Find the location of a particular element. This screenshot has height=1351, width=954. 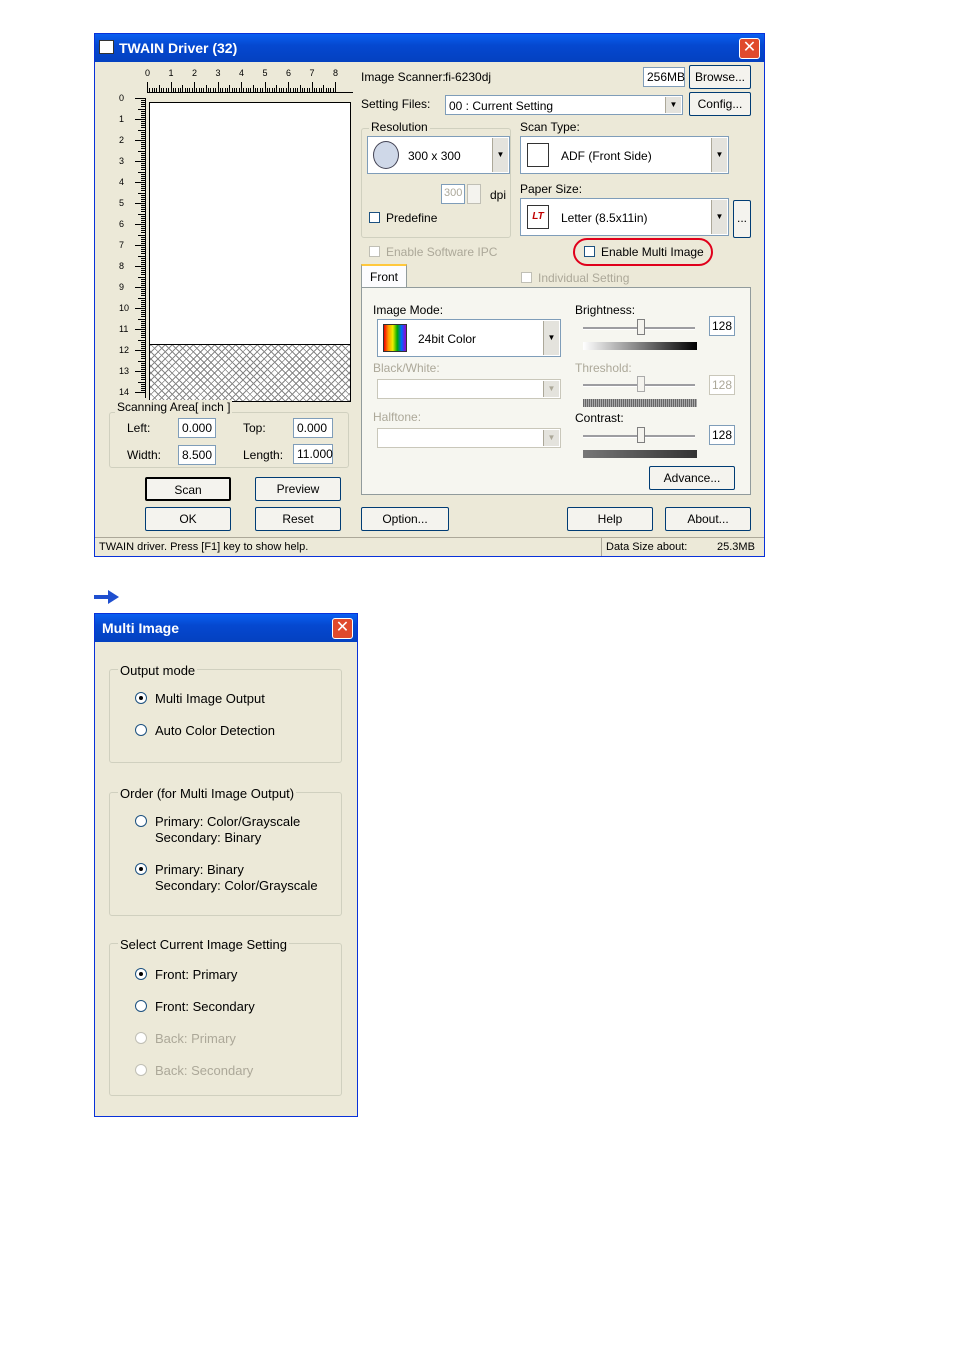

order-label: Order (for Multi Image Output) is located at coordinates (207, 793).